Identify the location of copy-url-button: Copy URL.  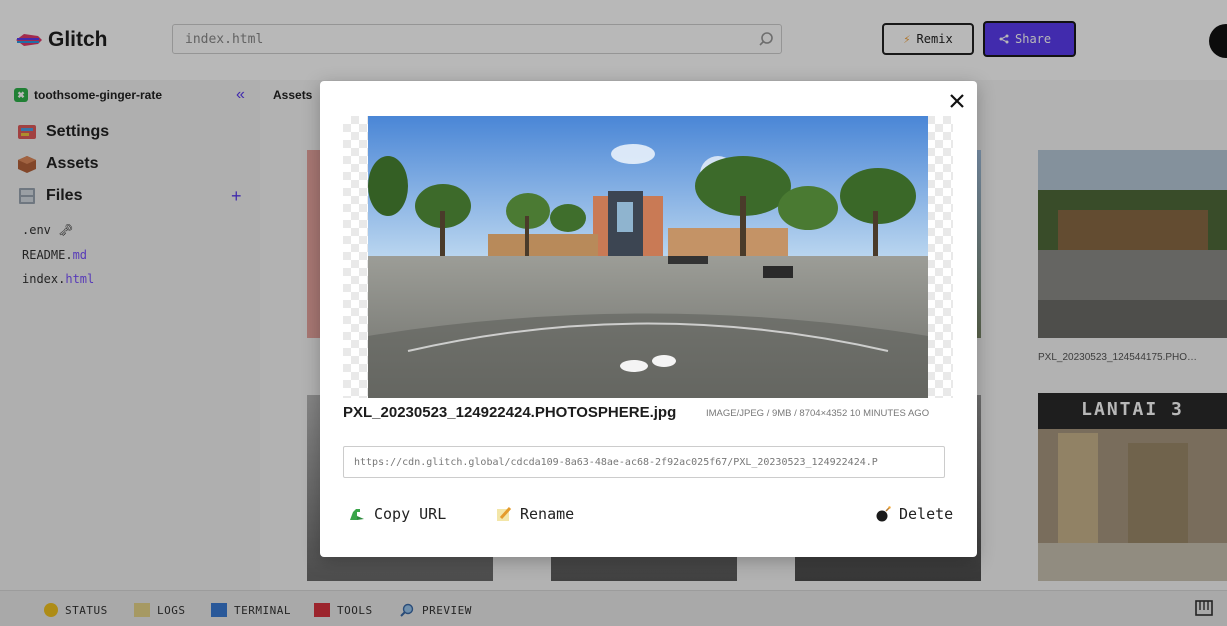
(397, 514).